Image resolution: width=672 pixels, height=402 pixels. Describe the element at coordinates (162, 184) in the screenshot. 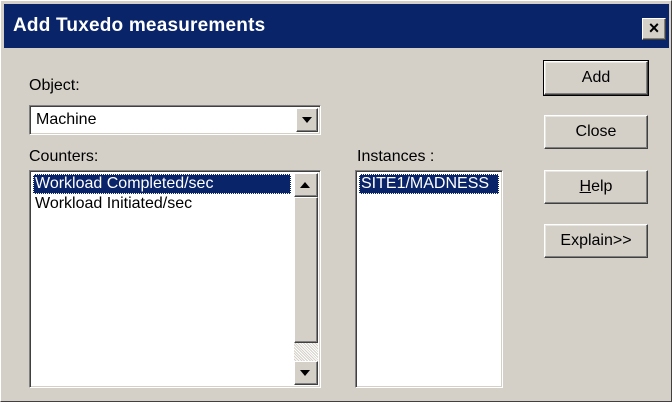

I see `counter-item-workload-completed: Workload Completed/sec` at that location.